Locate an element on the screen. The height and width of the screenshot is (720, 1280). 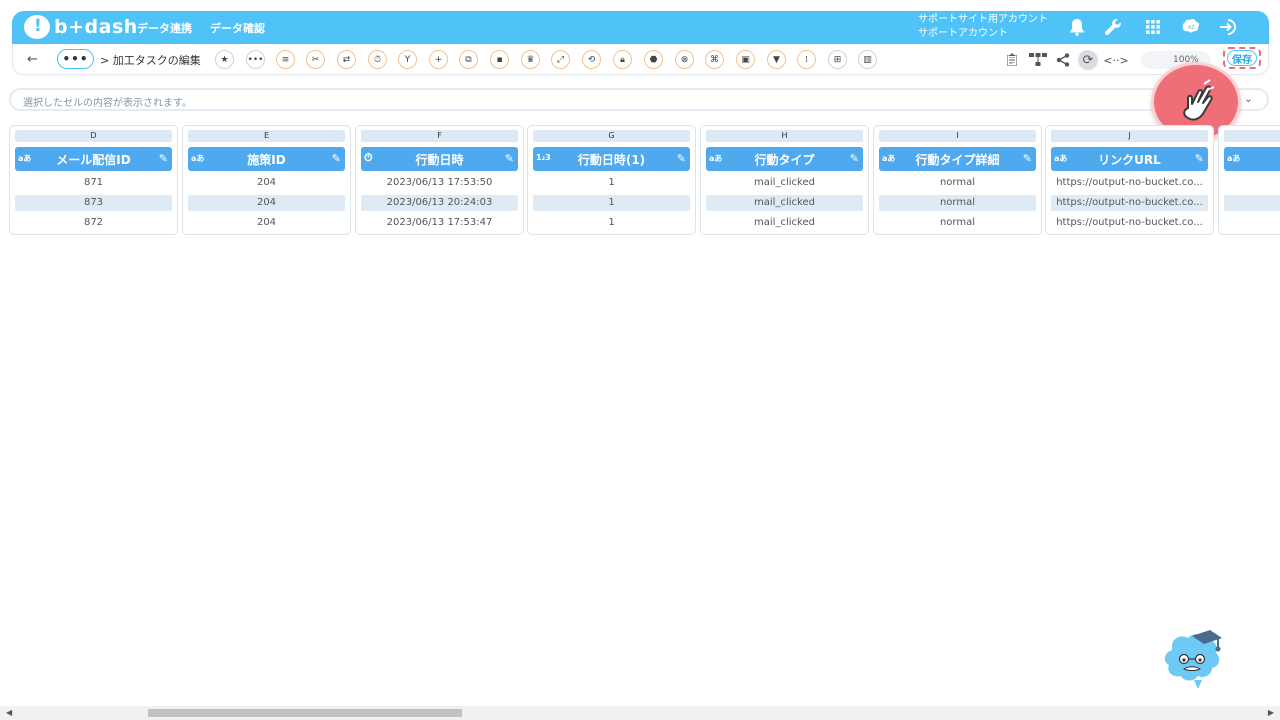
more-dots-icon: ••• is located at coordinates (255, 59).